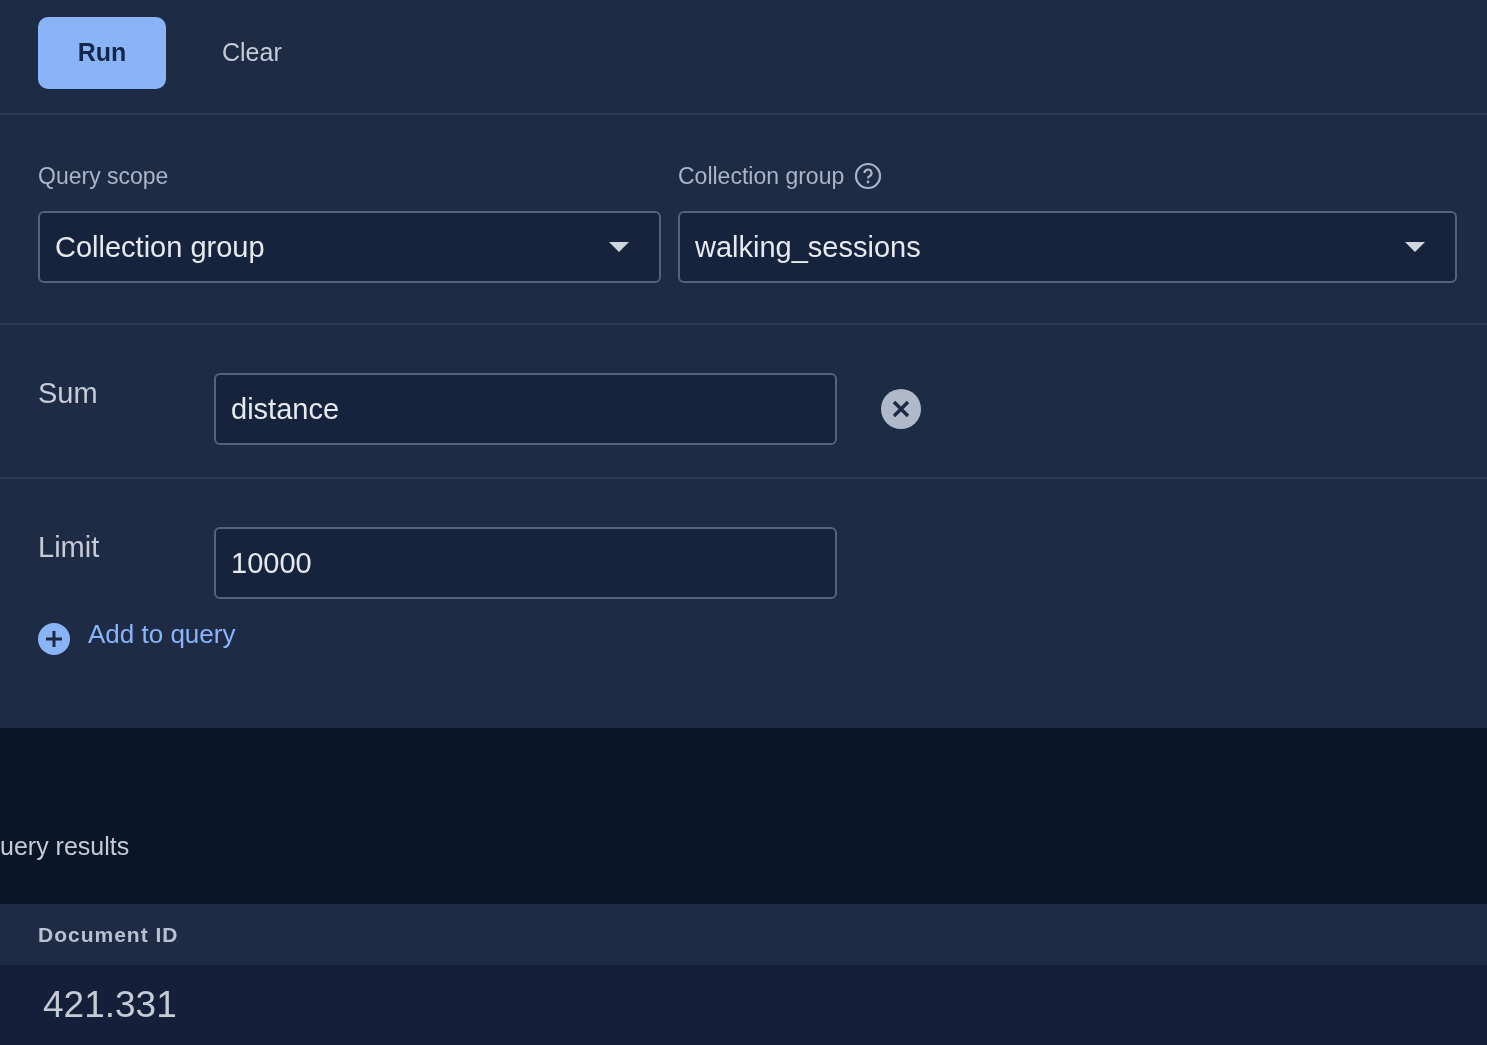 The image size is (1487, 1045). Describe the element at coordinates (868, 176) in the screenshot. I see `help-icon` at that location.